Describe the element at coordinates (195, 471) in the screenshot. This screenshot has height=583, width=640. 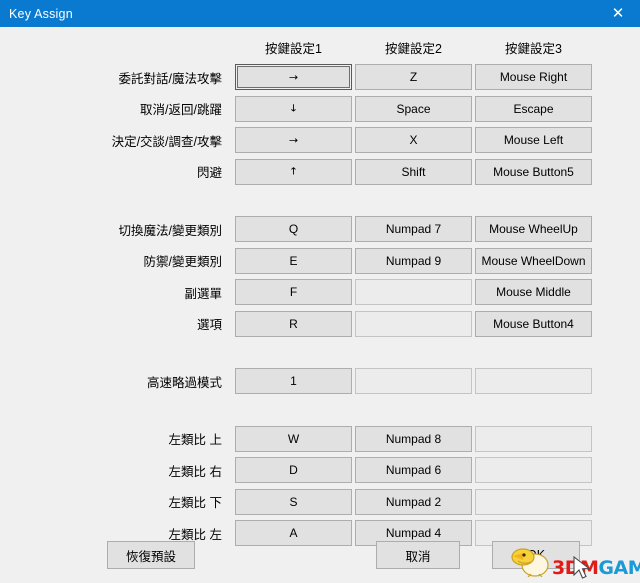
I see `row-label: 左類比 右` at that location.